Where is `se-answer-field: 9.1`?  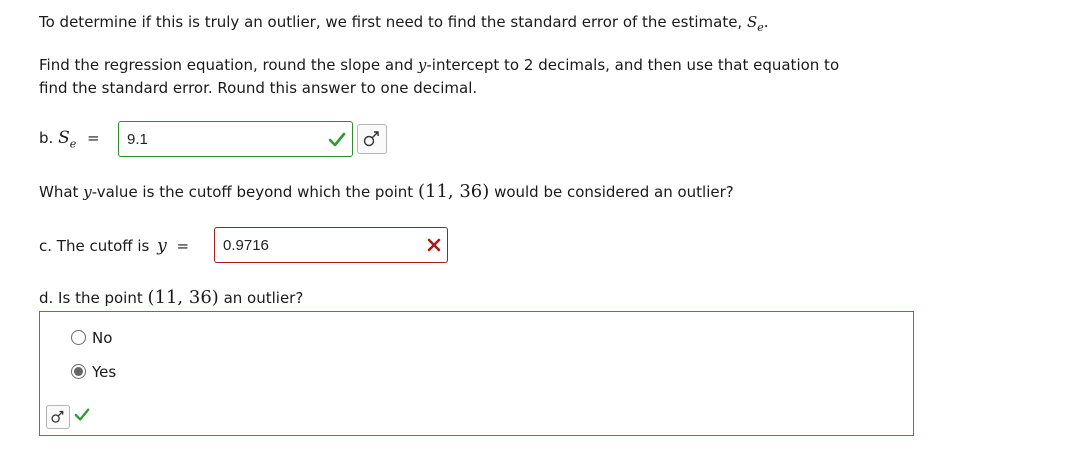 se-answer-field: 9.1 is located at coordinates (235, 139).